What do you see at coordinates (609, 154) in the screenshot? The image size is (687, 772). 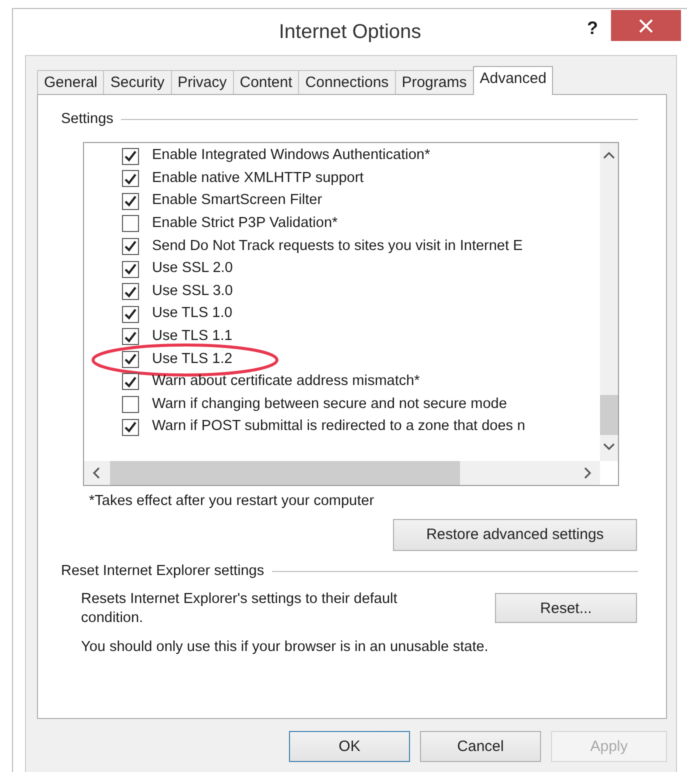 I see `scroll-up-icon` at bounding box center [609, 154].